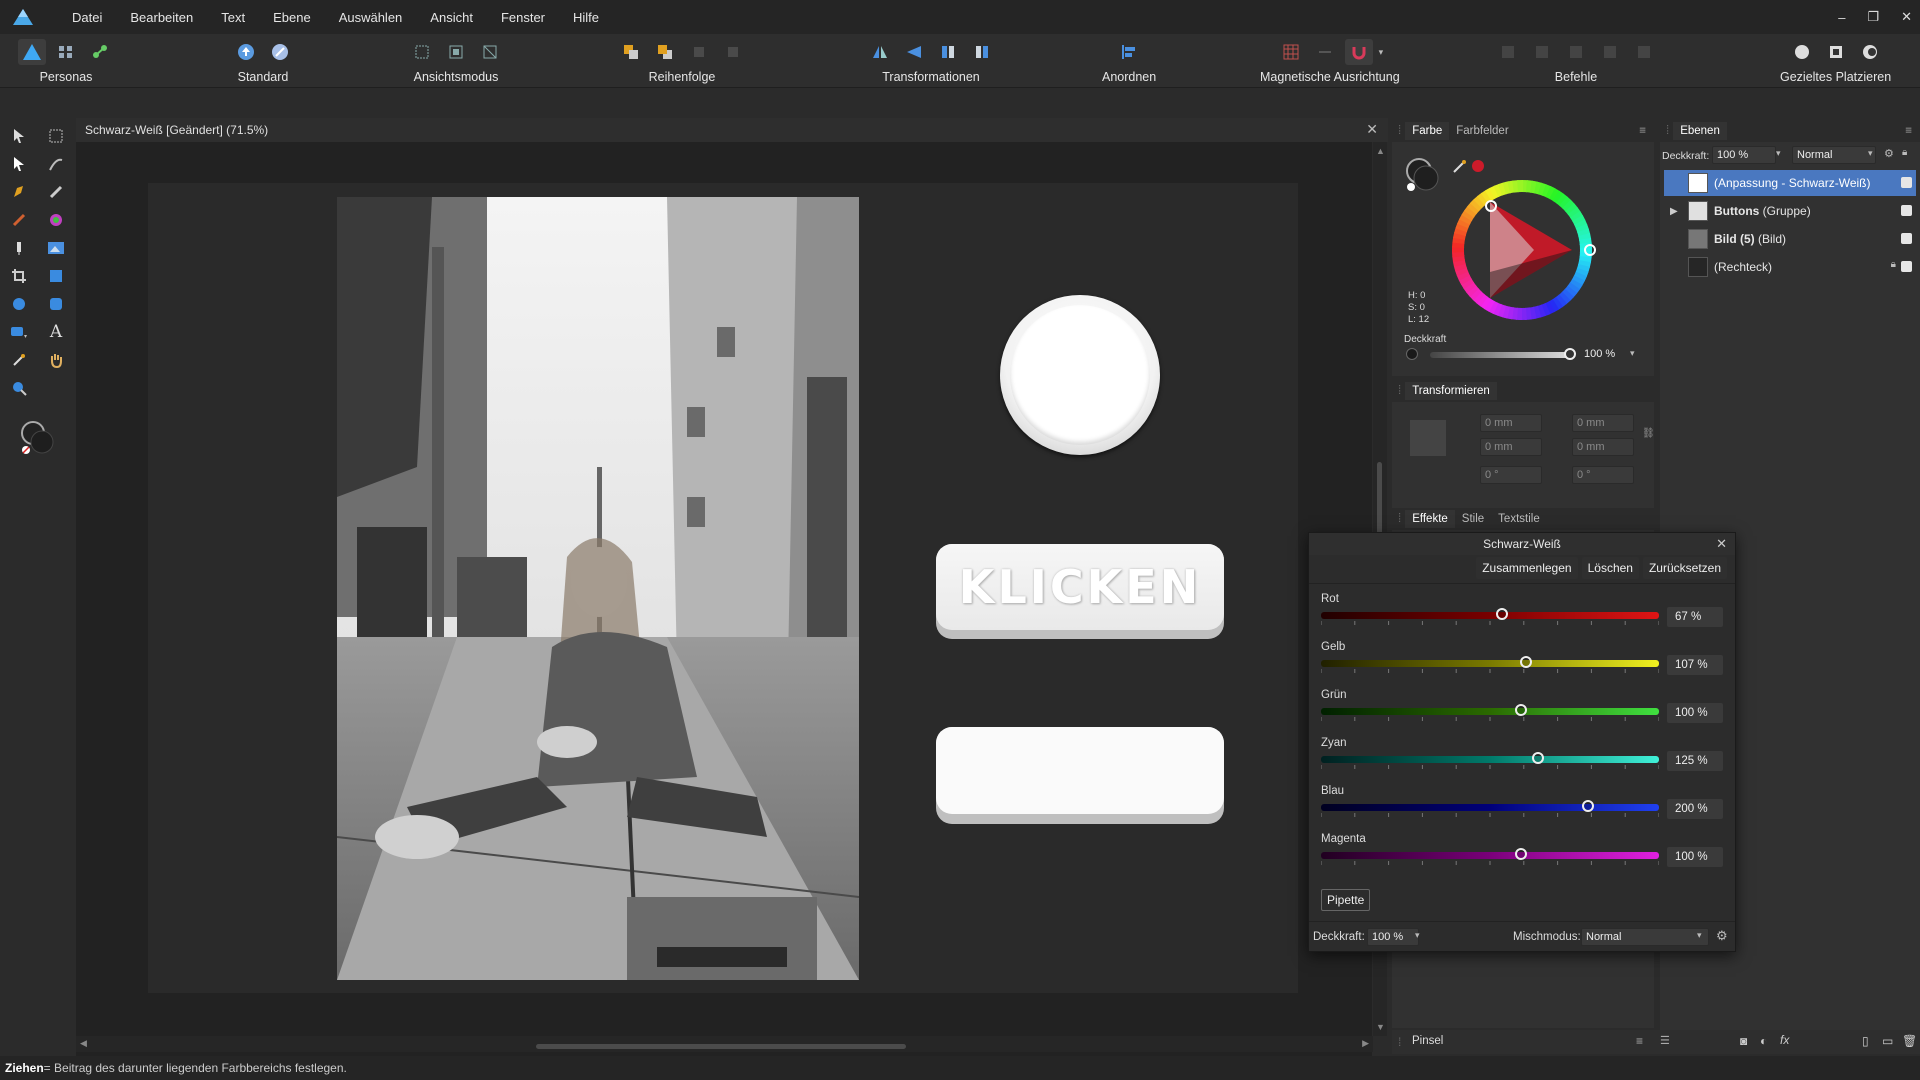 Image resolution: width=1920 pixels, height=1080 pixels. What do you see at coordinates (1372, 129) in the screenshot?
I see `close-document-icon: ✕` at bounding box center [1372, 129].